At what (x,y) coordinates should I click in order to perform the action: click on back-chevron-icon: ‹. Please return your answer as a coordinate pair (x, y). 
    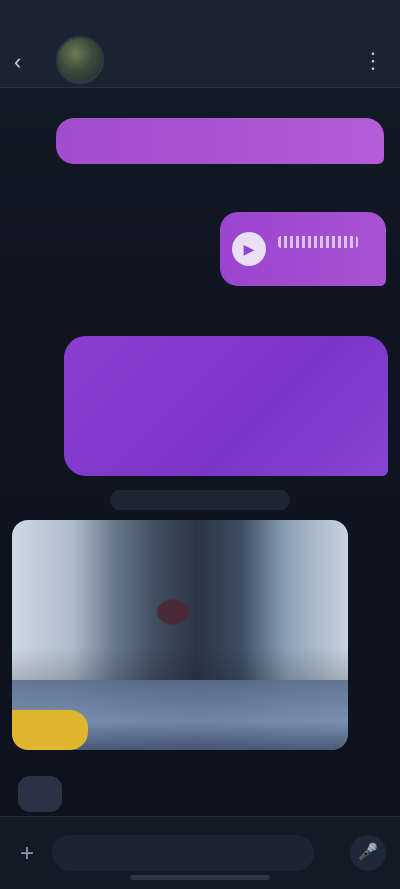
    Looking at the image, I should click on (28, 62).